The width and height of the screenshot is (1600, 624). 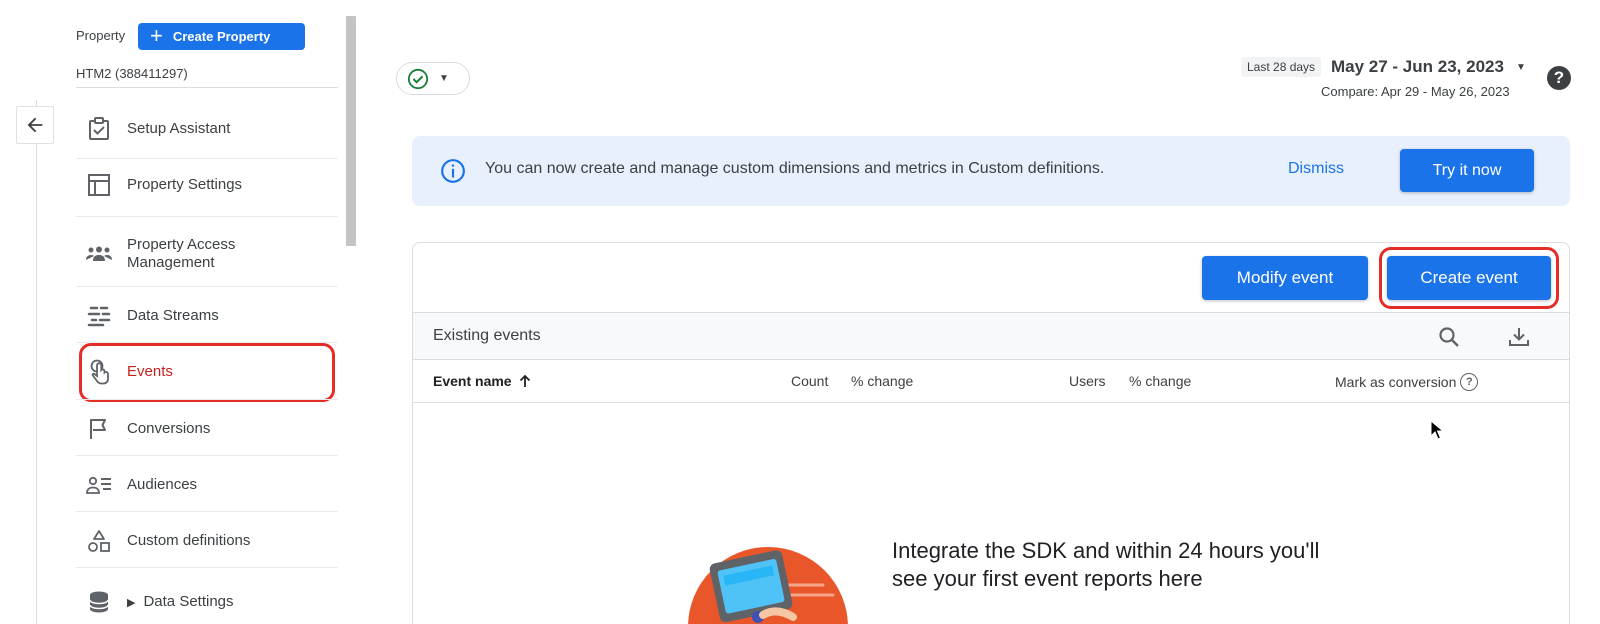 I want to click on sidebar-item-data-streams: Data Streams, so click(x=207, y=316).